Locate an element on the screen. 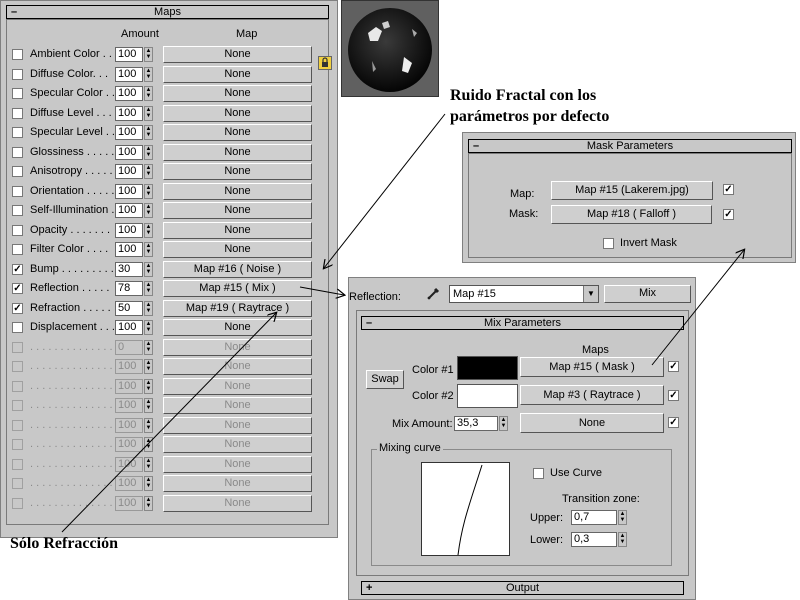  color1-swatch is located at coordinates (487, 368).